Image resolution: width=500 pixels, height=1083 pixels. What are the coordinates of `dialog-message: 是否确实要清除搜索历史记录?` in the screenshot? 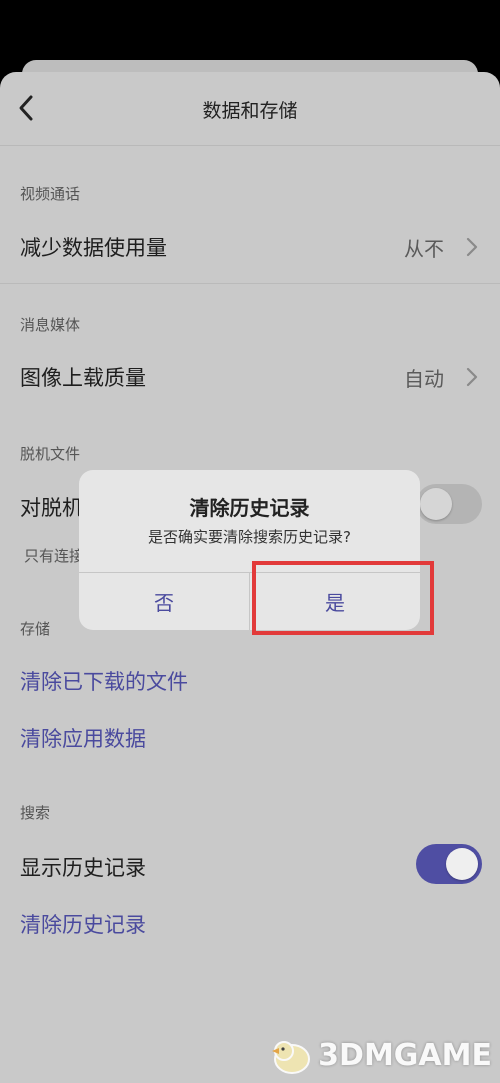 It's located at (249, 537).